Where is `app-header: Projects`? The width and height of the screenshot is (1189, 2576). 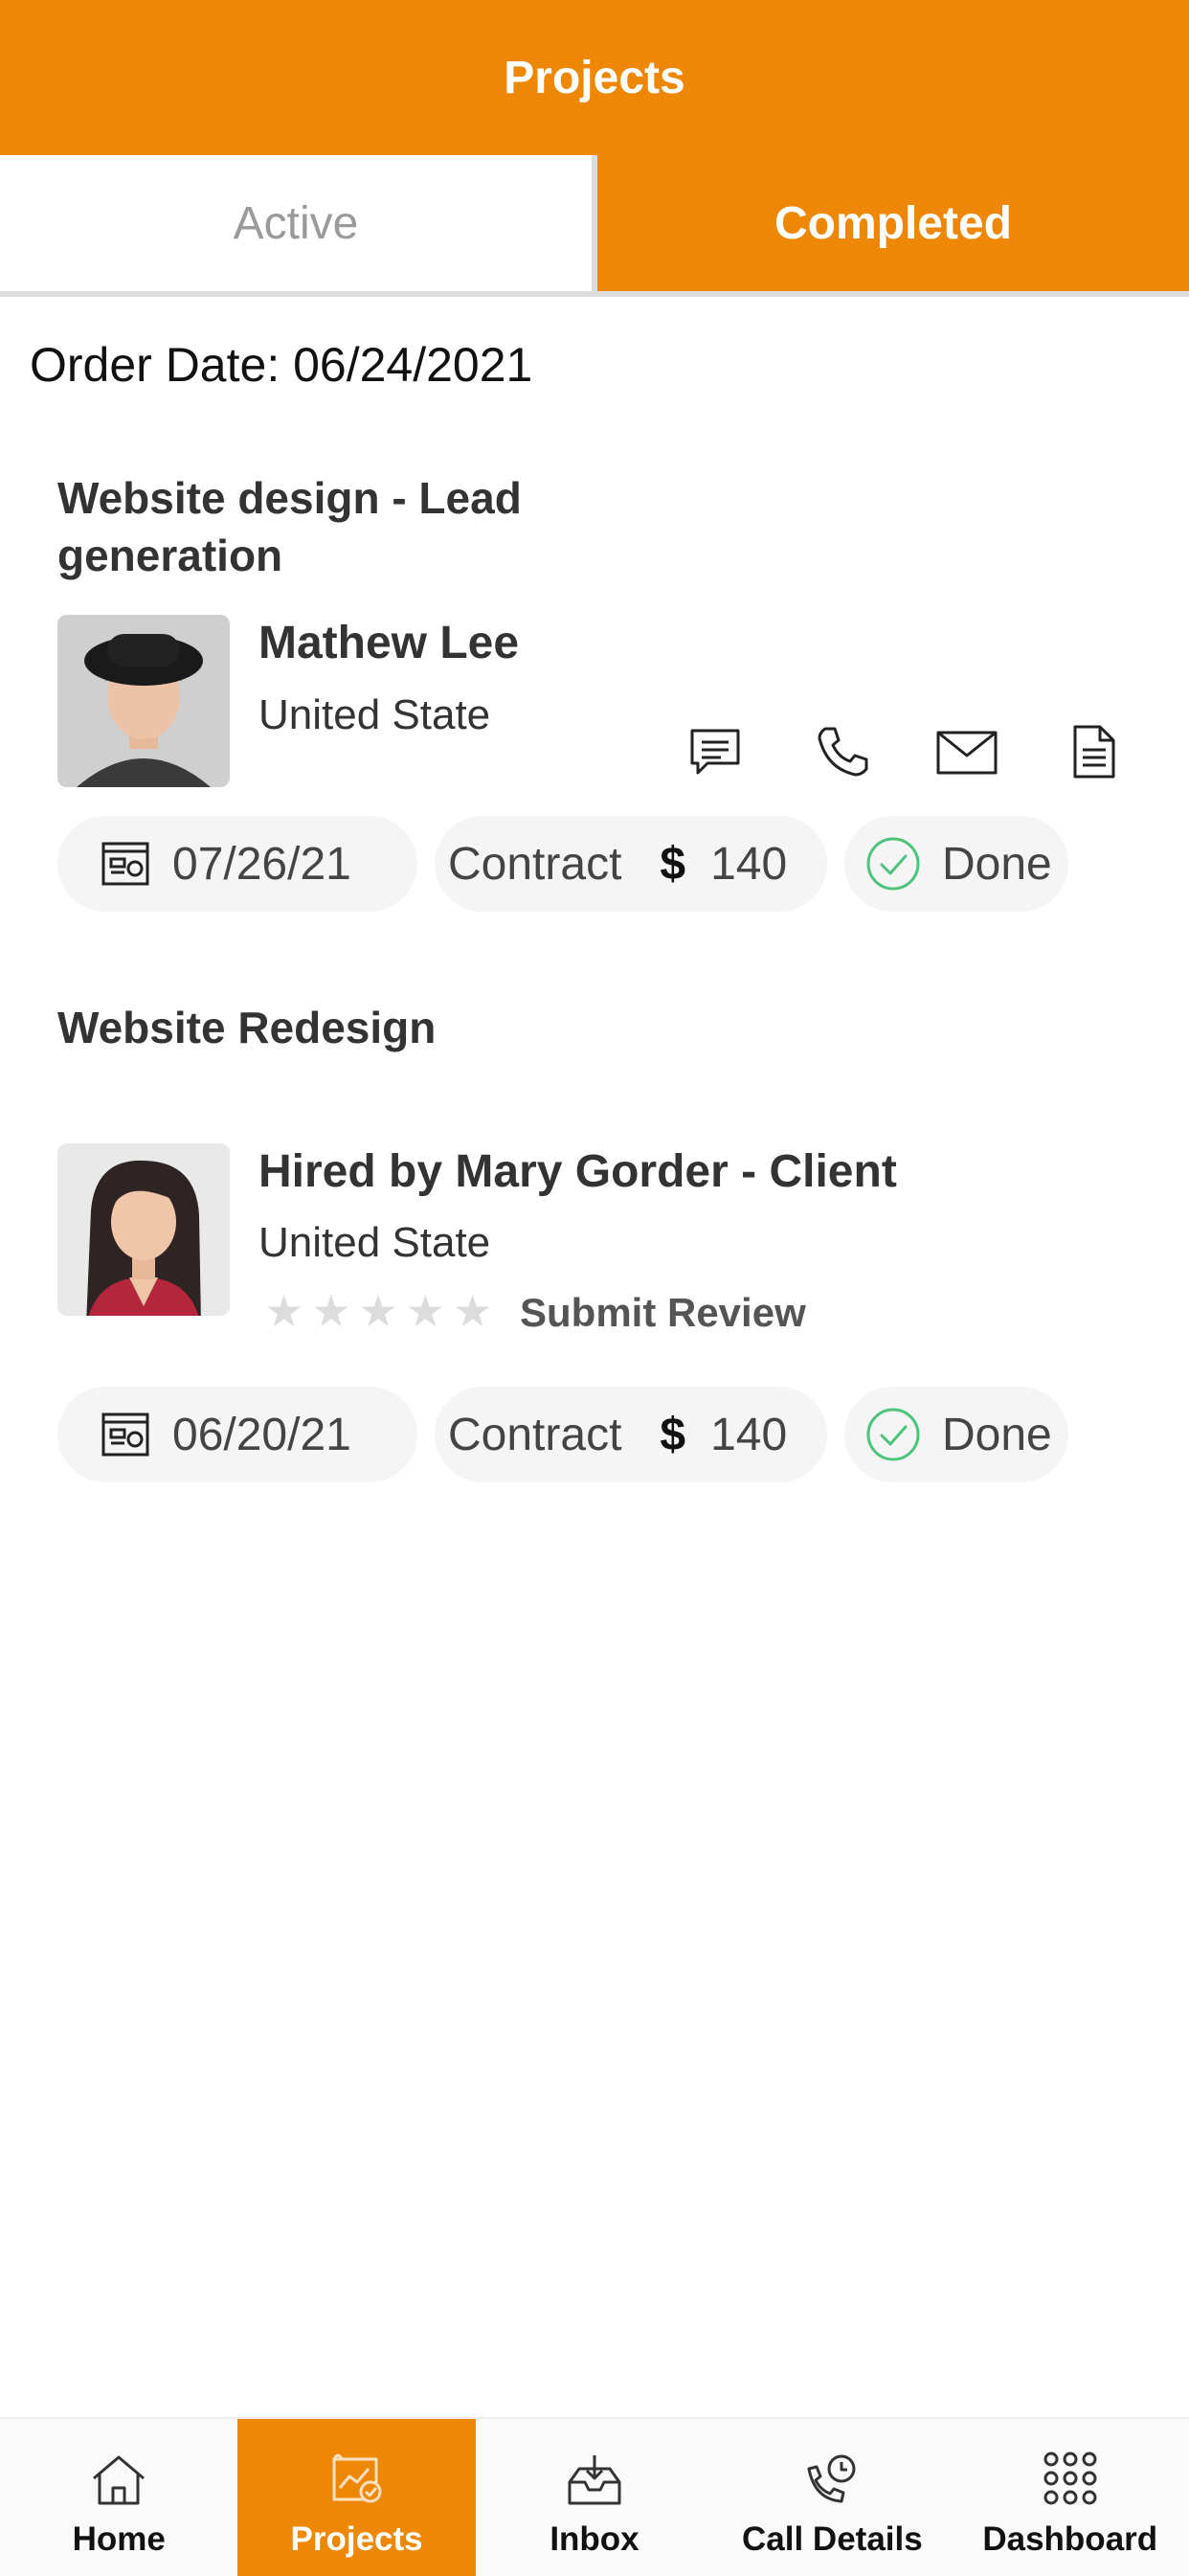 app-header: Projects is located at coordinates (594, 77).